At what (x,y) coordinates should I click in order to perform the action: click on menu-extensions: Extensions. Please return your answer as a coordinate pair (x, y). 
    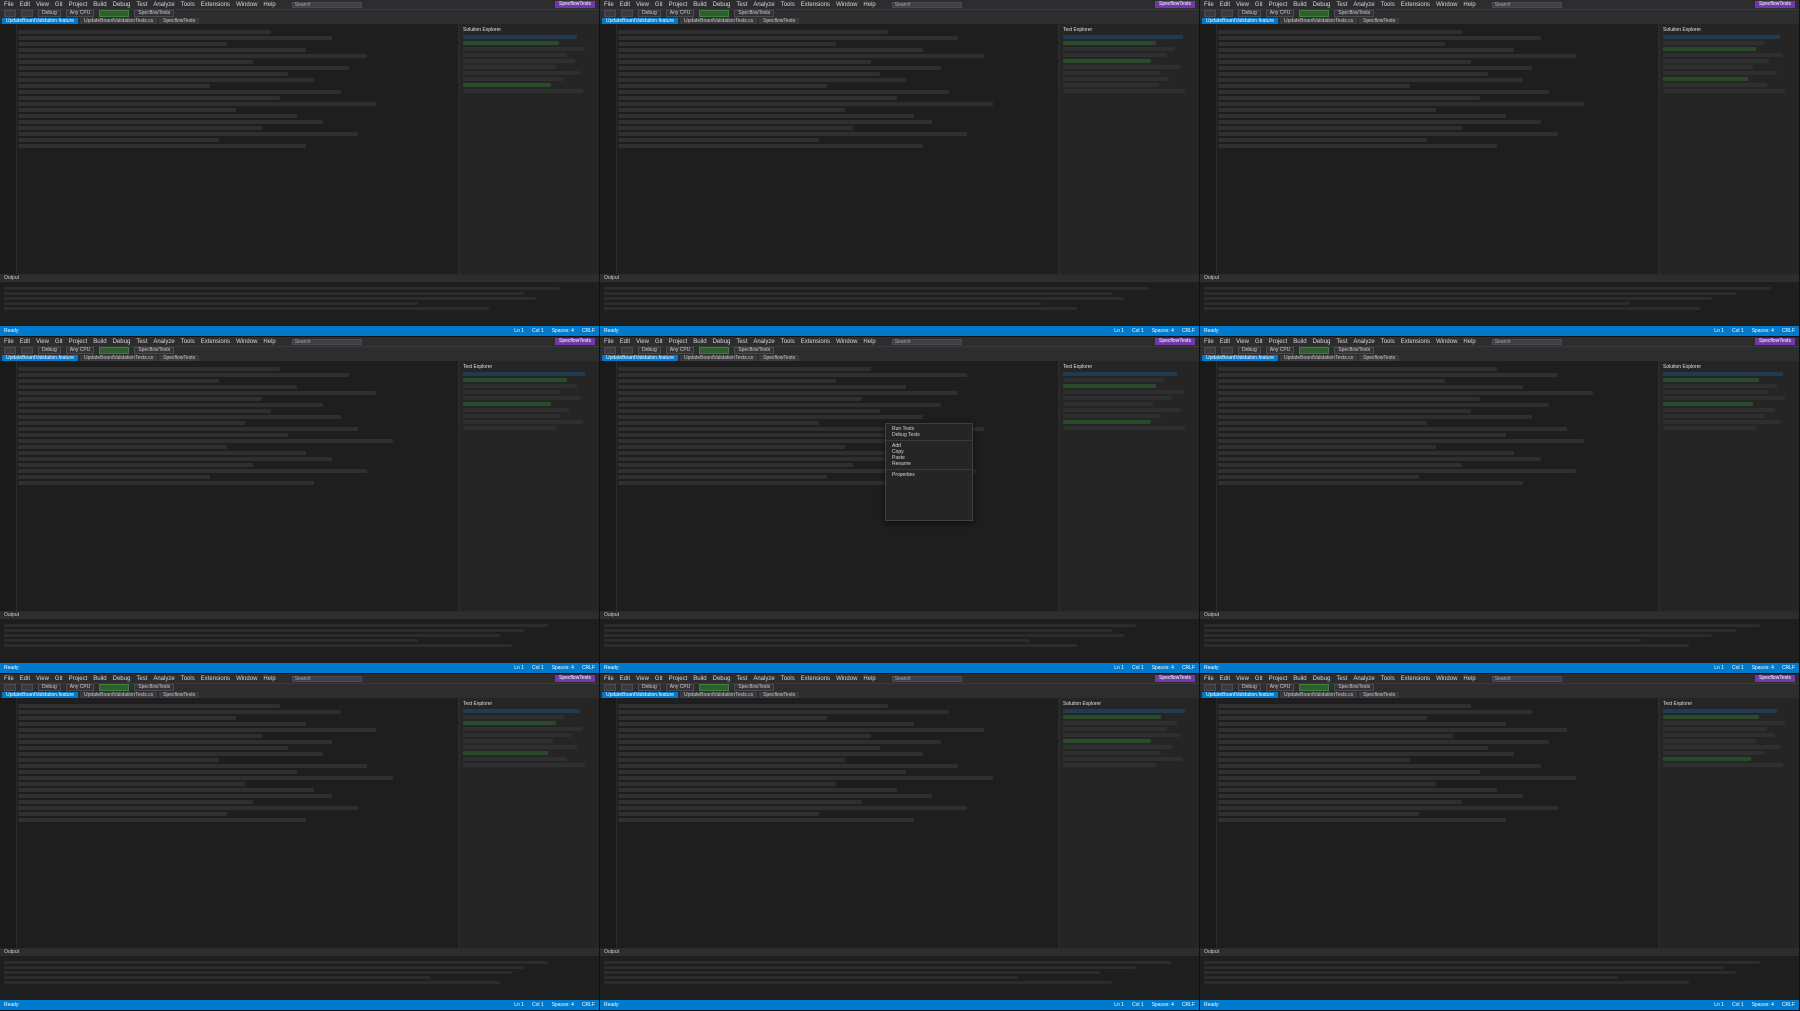
    Looking at the image, I should click on (1415, 342).